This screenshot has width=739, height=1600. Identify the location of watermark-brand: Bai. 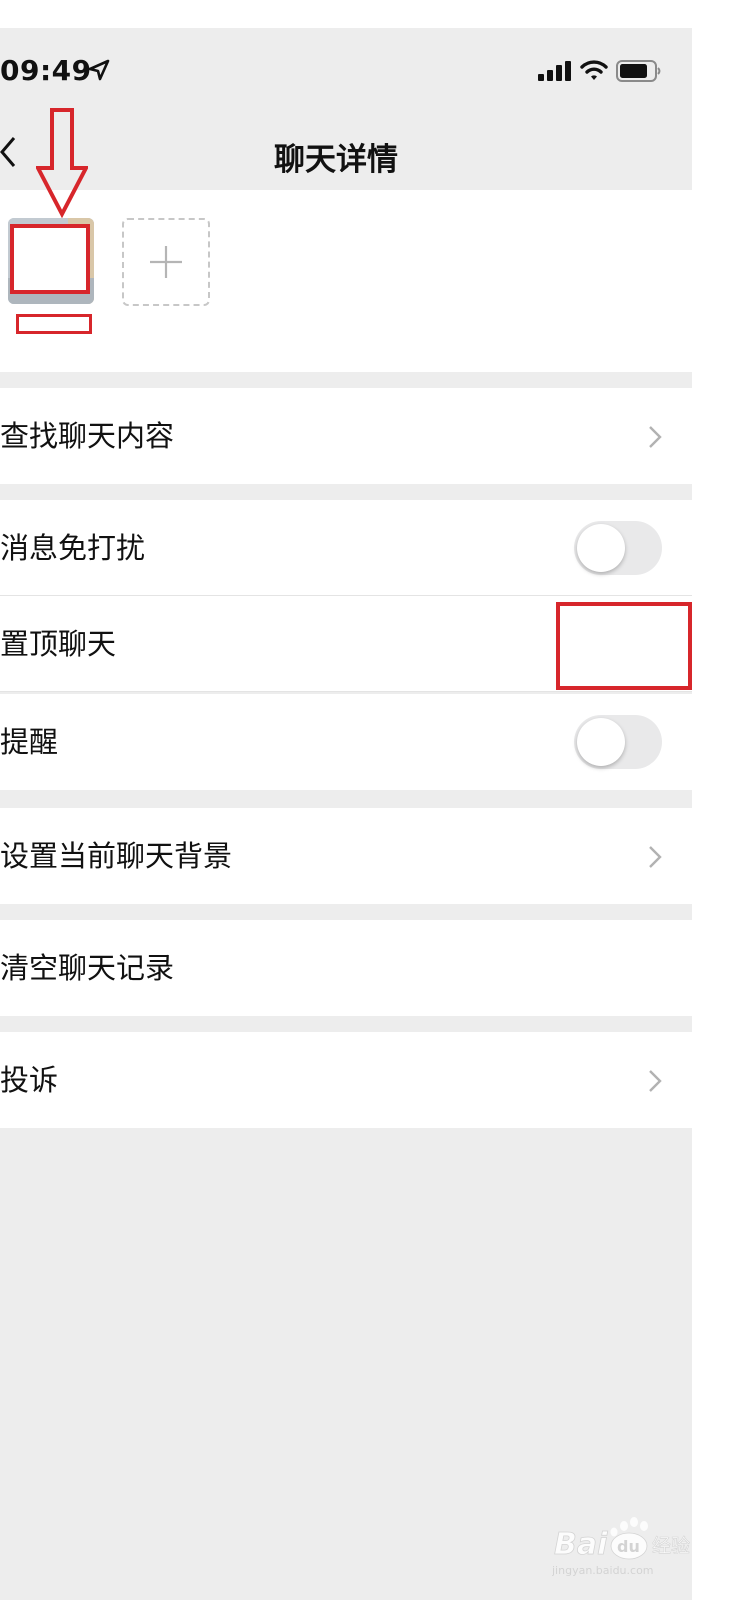
(581, 1544).